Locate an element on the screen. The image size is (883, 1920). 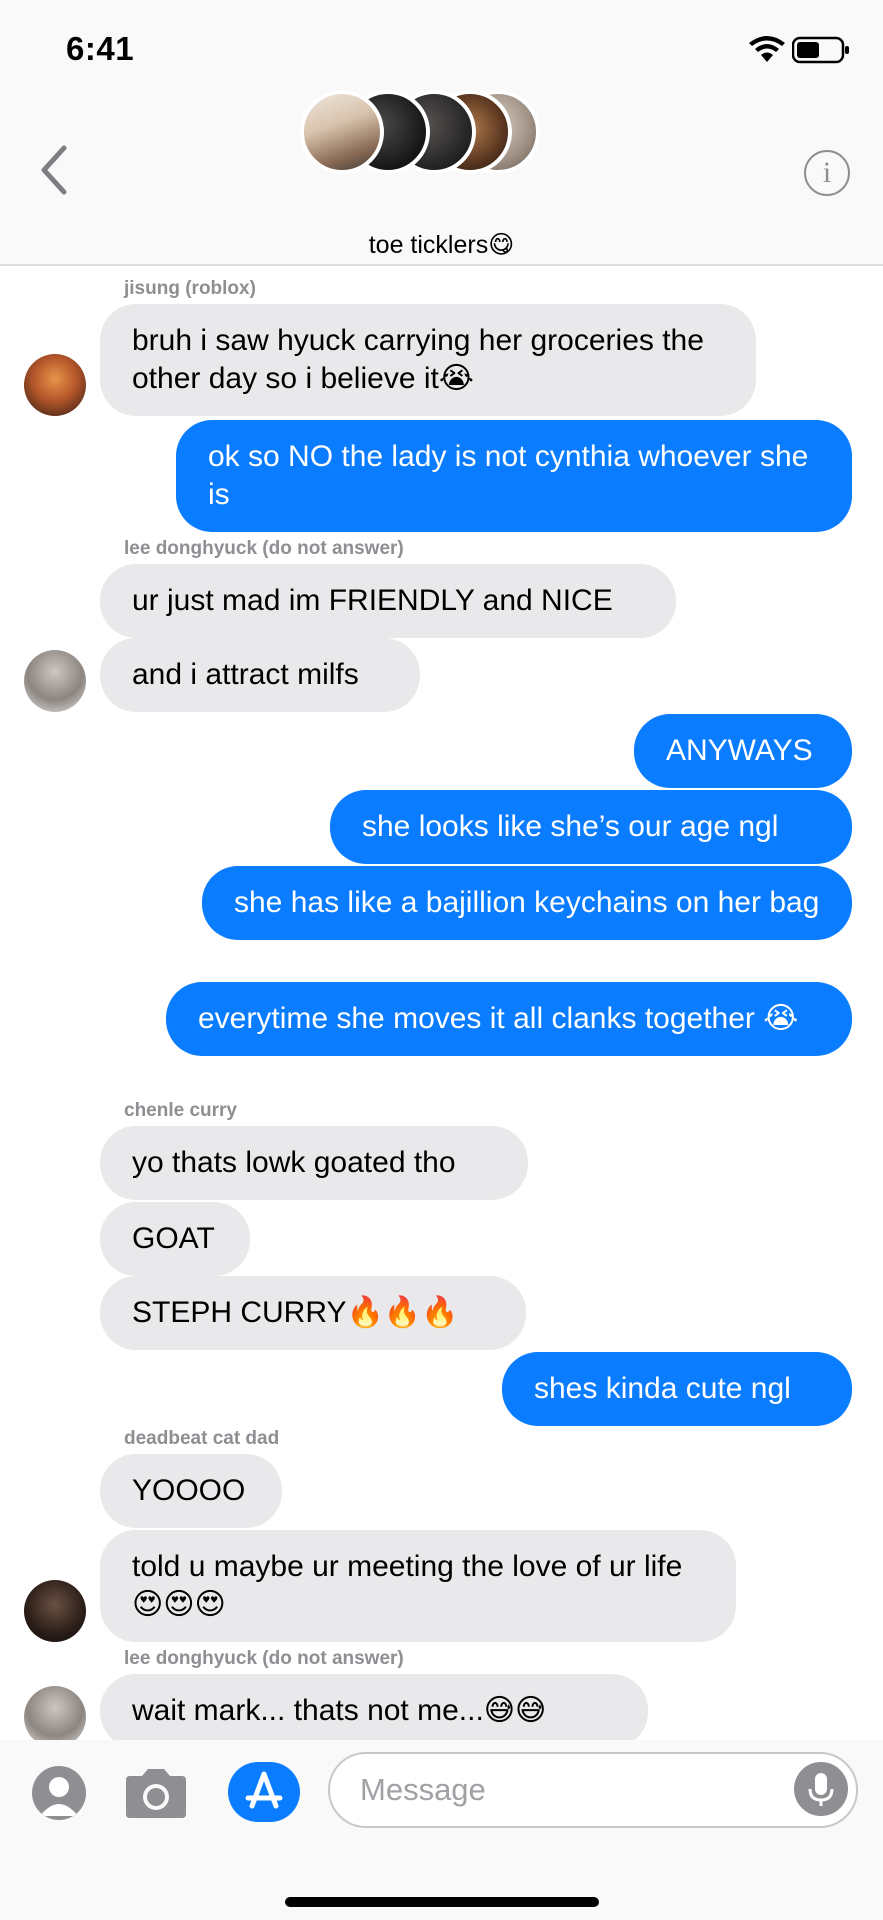
group-title: toe ticklers😋 is located at coordinates (441, 245).